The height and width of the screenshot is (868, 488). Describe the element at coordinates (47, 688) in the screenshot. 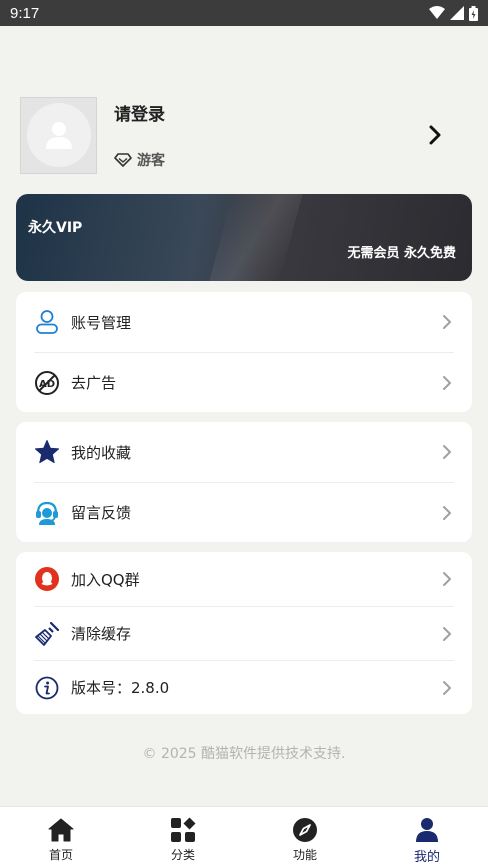

I see `info-icon` at that location.